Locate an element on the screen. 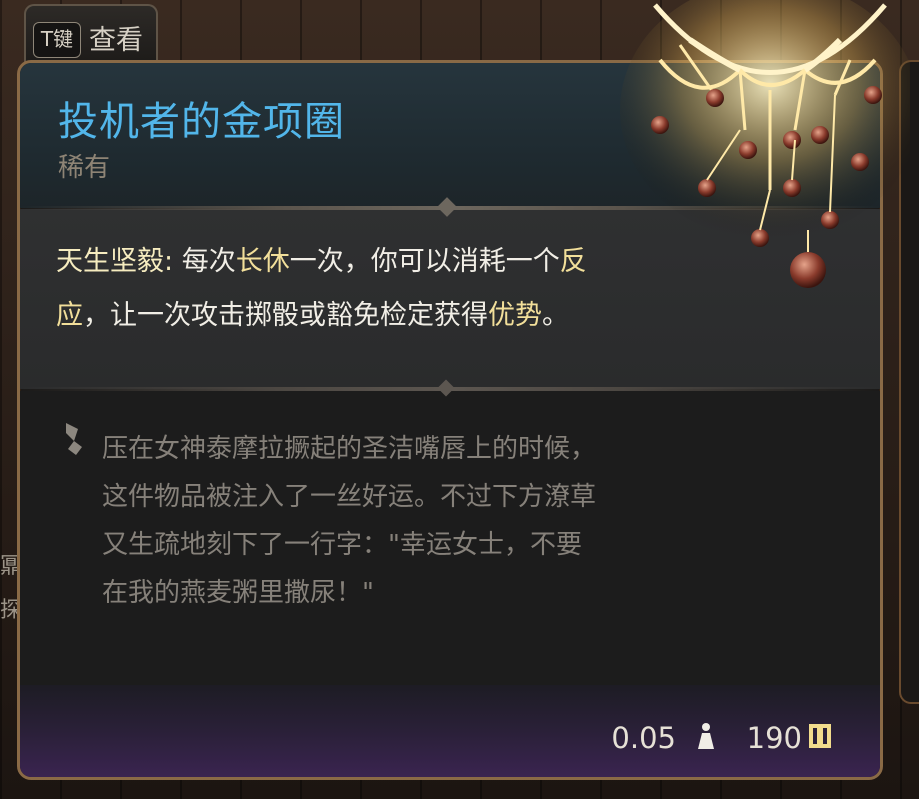 This screenshot has width=919, height=799. effect-text: 每次 is located at coordinates (204, 261).